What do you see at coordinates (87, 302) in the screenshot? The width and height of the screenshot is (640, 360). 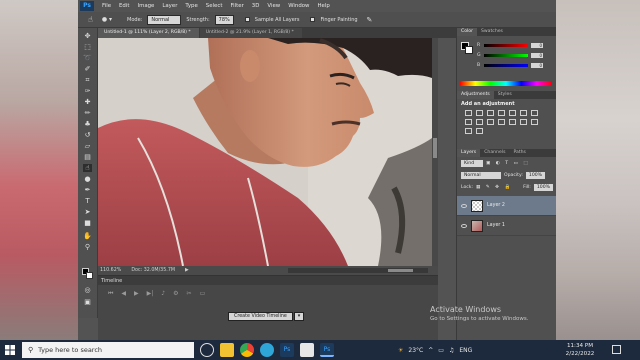 I see `screen-mode-icon: ▣` at bounding box center [87, 302].